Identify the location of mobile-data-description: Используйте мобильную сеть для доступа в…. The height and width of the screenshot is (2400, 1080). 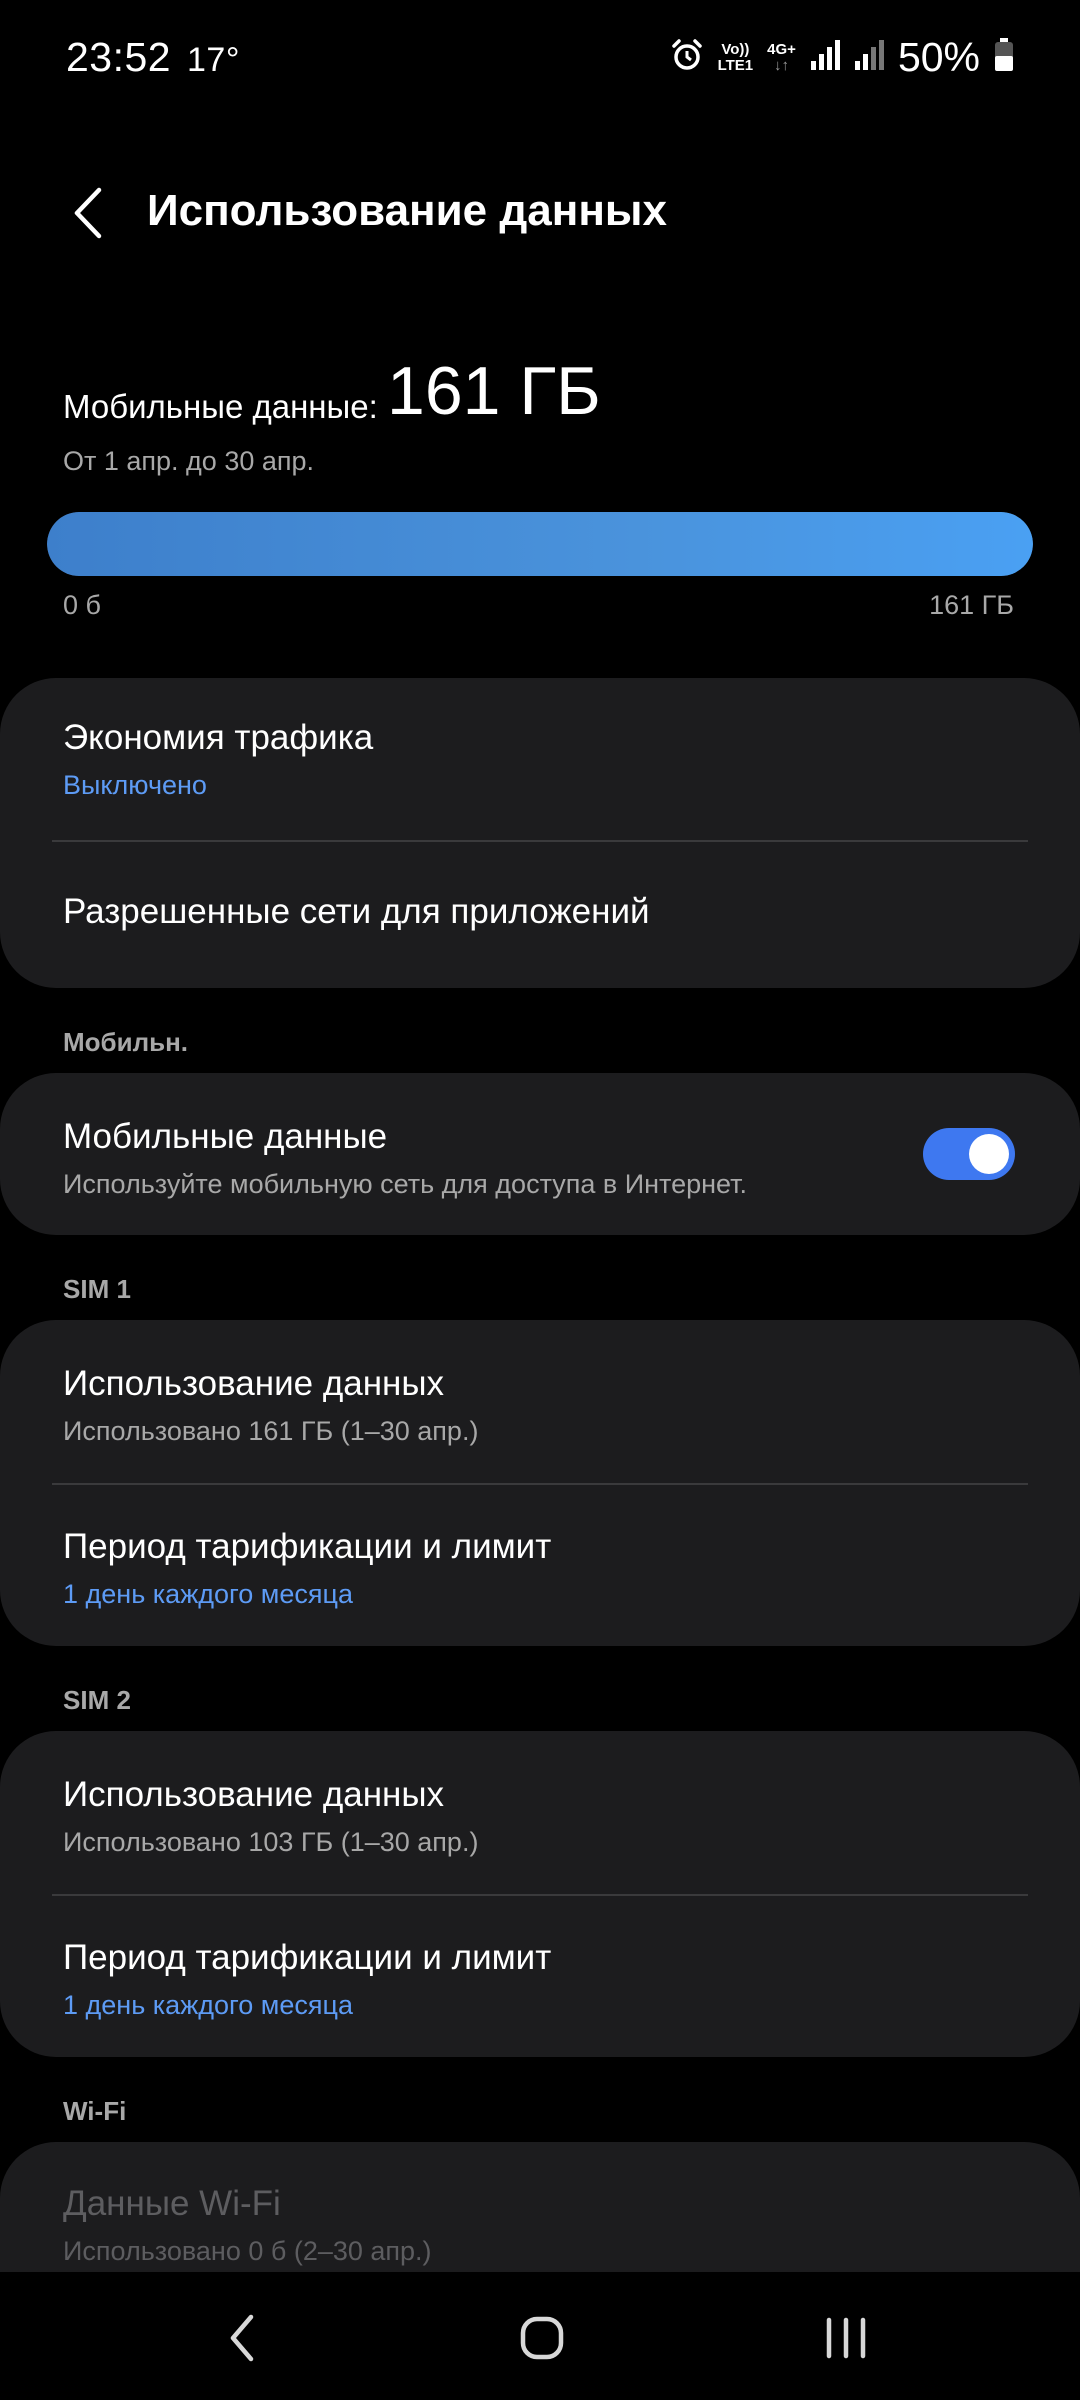
(405, 1184).